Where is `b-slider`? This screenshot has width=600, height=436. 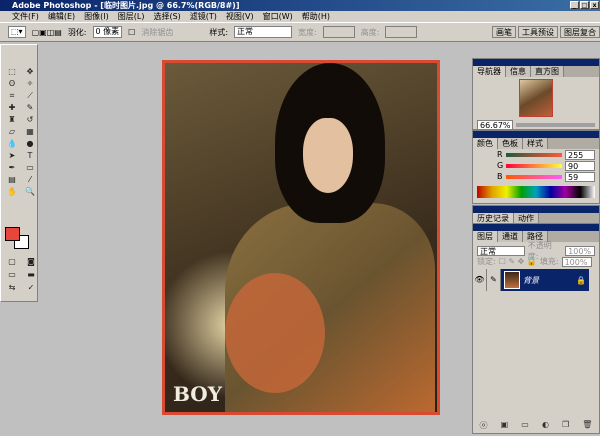
b-slider is located at coordinates (533, 176).